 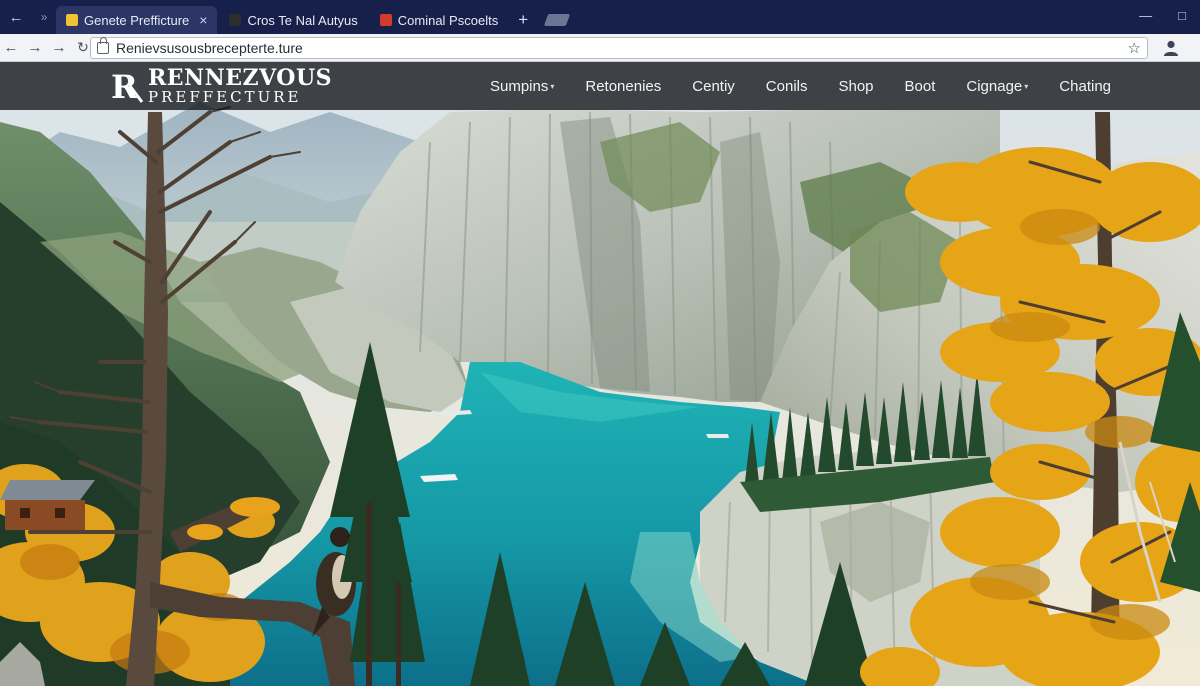 I want to click on star-icon: ☆, so click(x=1134, y=48).